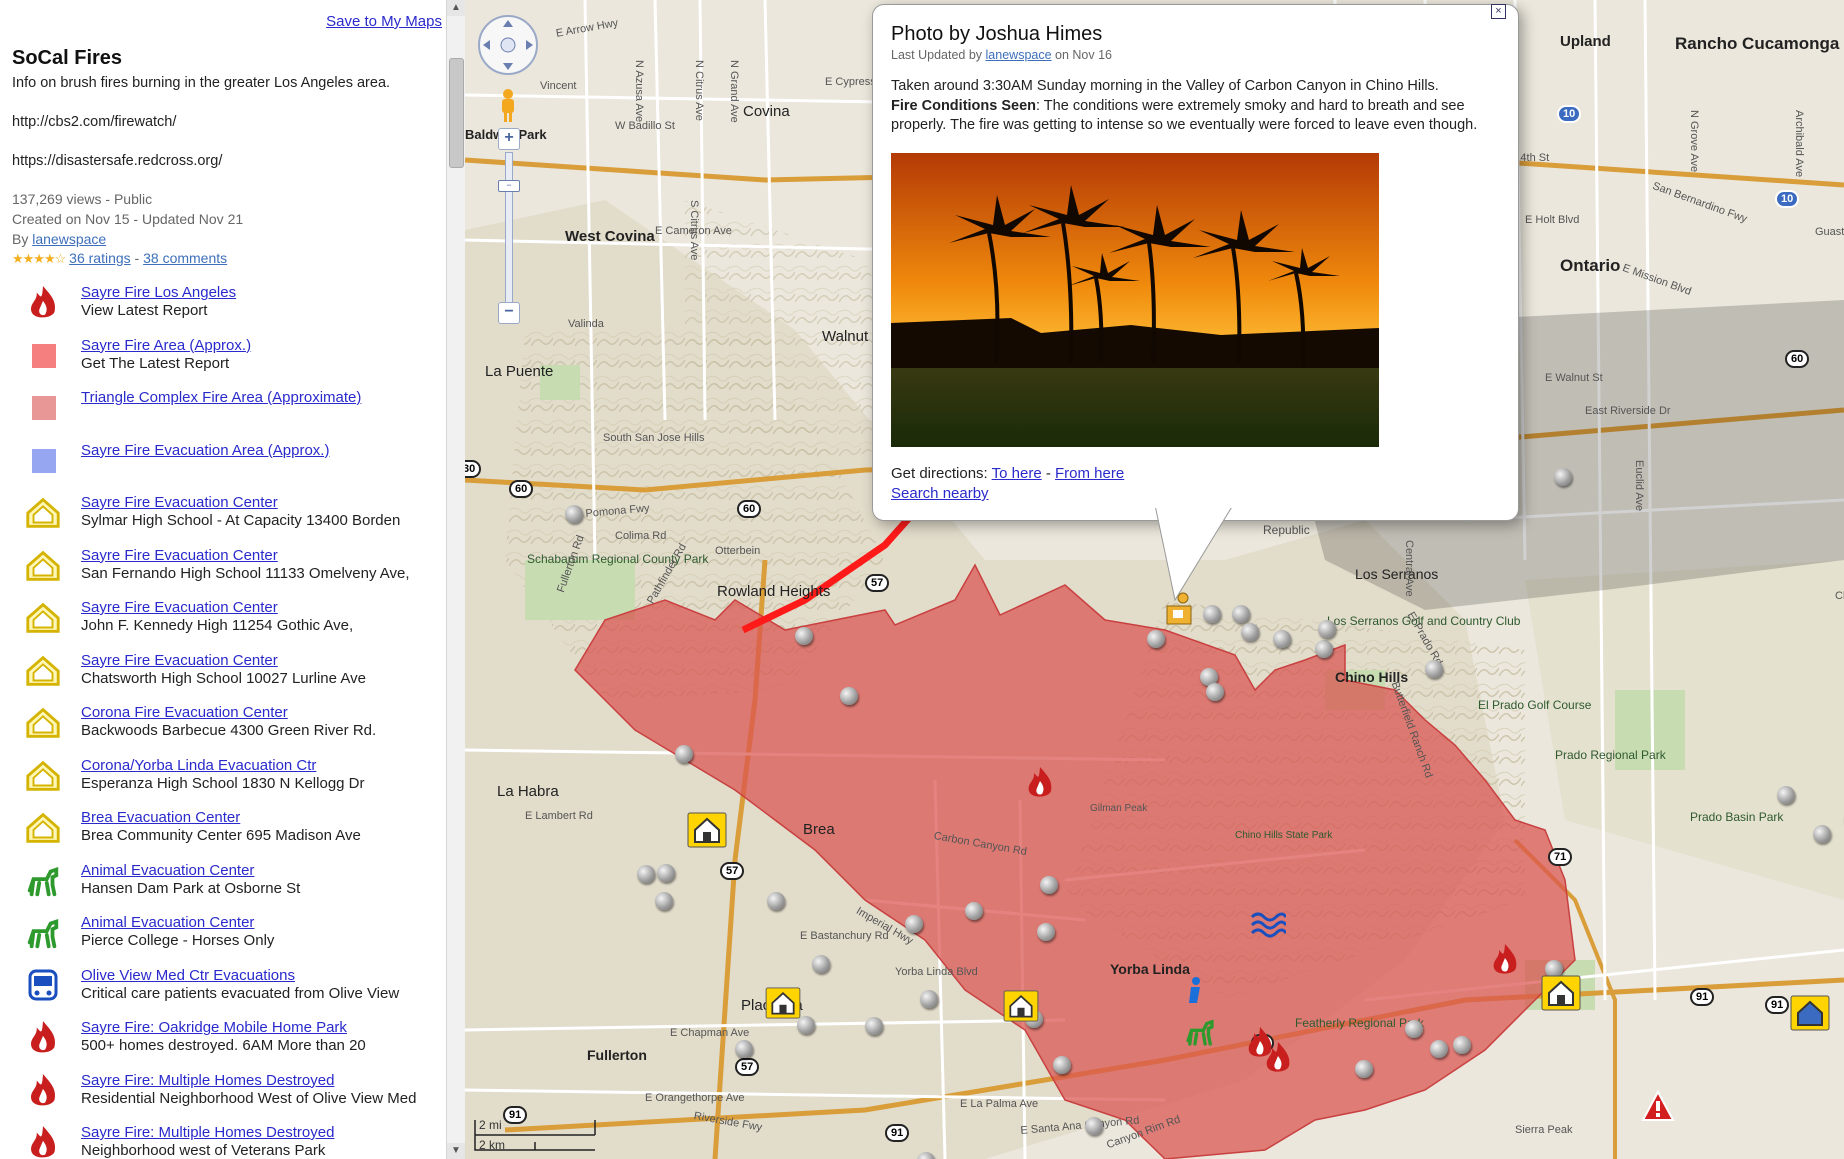  Describe the element at coordinates (99, 258) in the screenshot. I see `ratings-link: 36 ratings` at that location.